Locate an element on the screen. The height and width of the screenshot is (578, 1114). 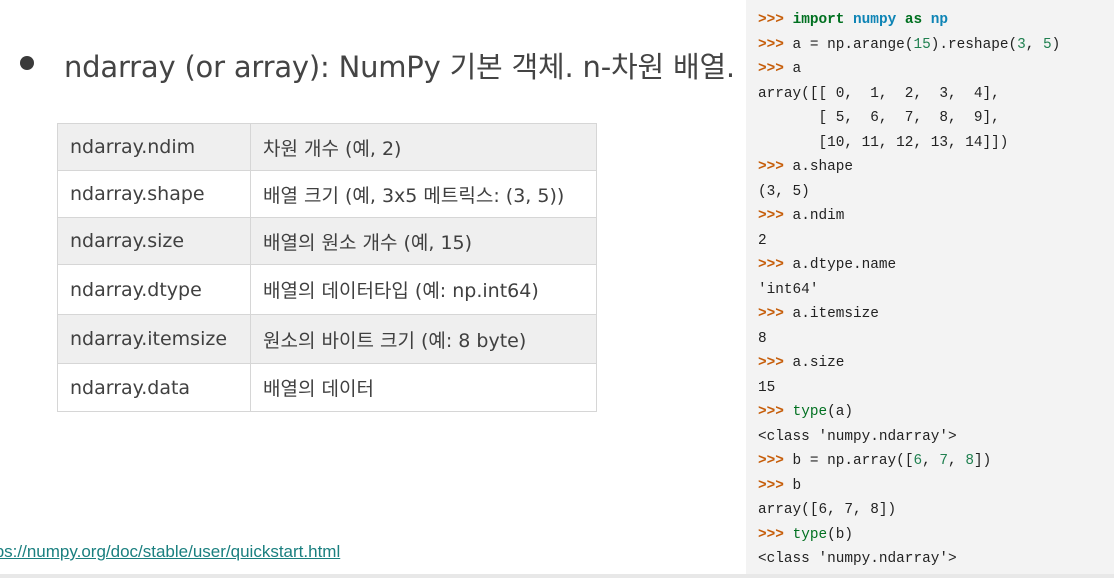
bottom-divider is located at coordinates (557, 576).